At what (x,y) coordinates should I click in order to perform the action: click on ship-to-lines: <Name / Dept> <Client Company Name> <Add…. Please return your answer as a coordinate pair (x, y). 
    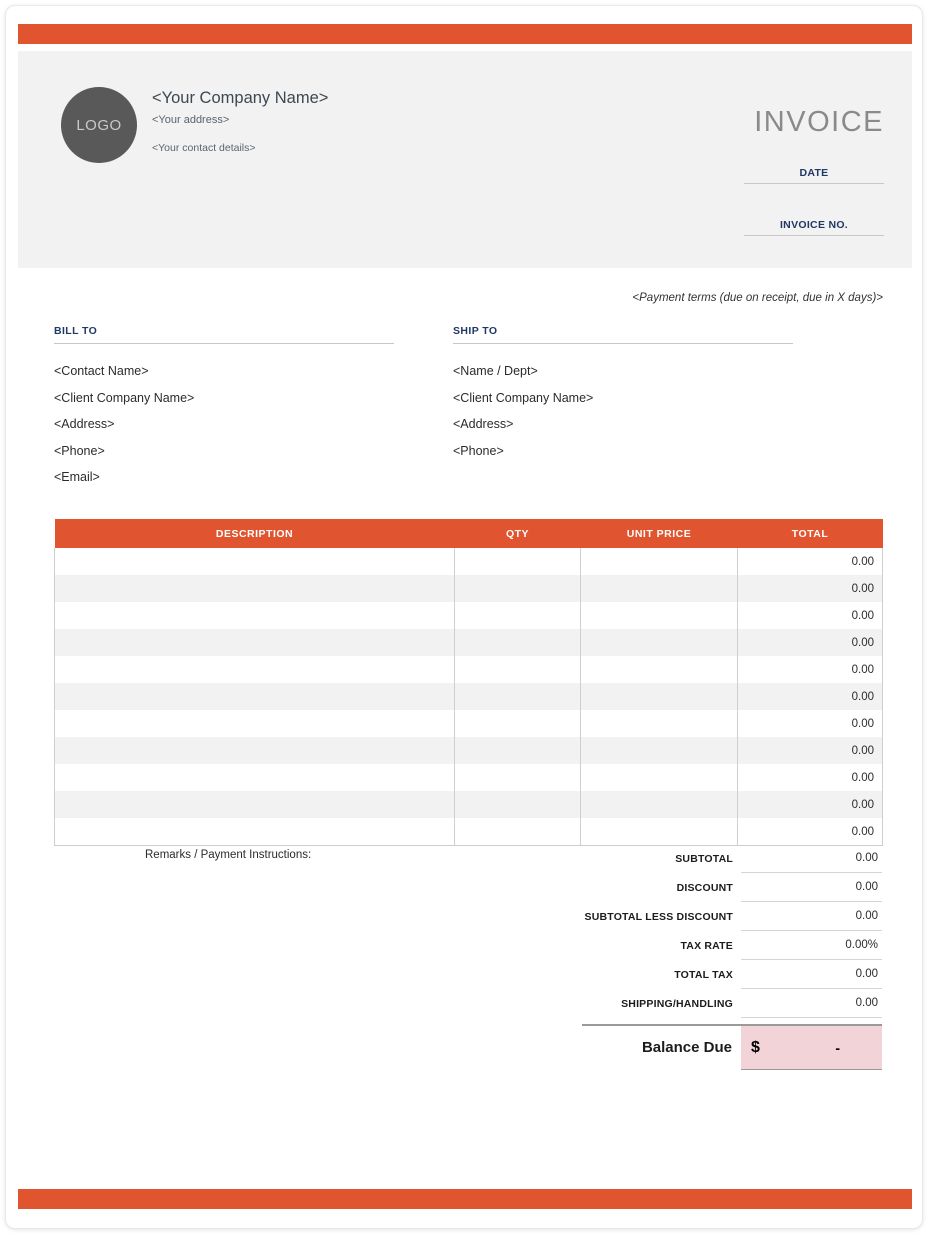
    Looking at the image, I should click on (623, 411).